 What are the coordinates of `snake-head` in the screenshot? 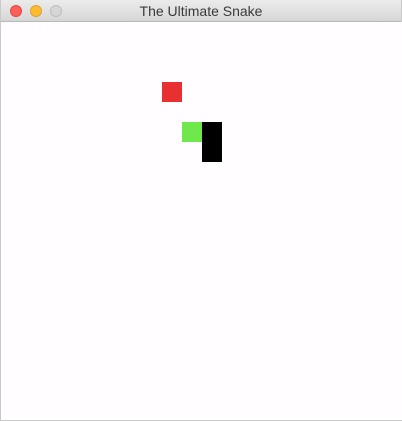 It's located at (192, 132).